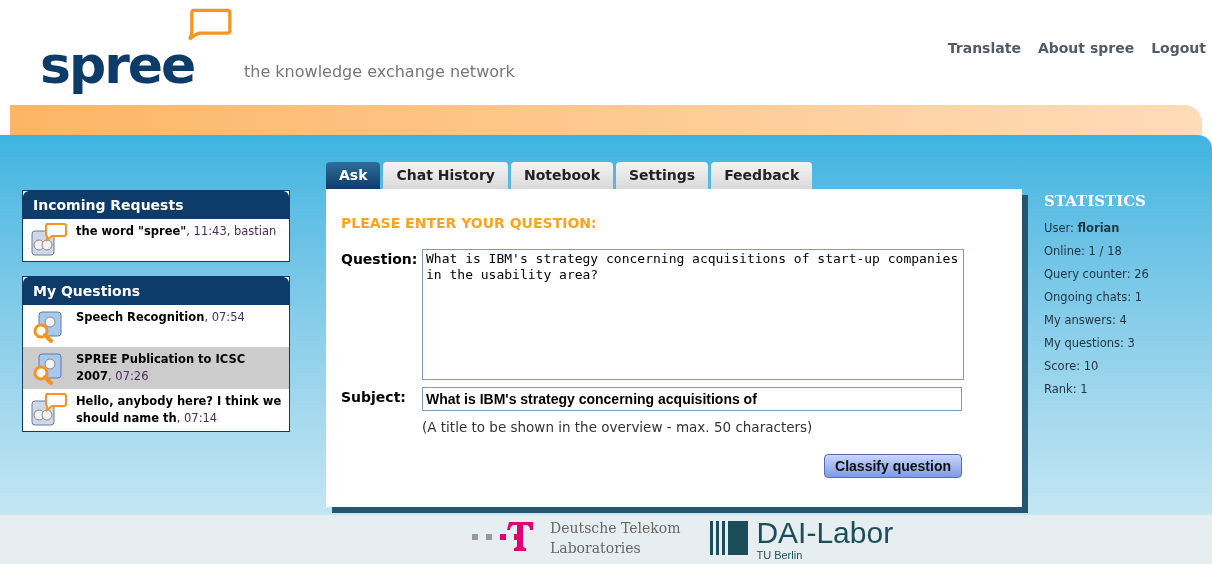 The image size is (1212, 564). I want to click on tagline: the knowledge exchange network, so click(379, 72).